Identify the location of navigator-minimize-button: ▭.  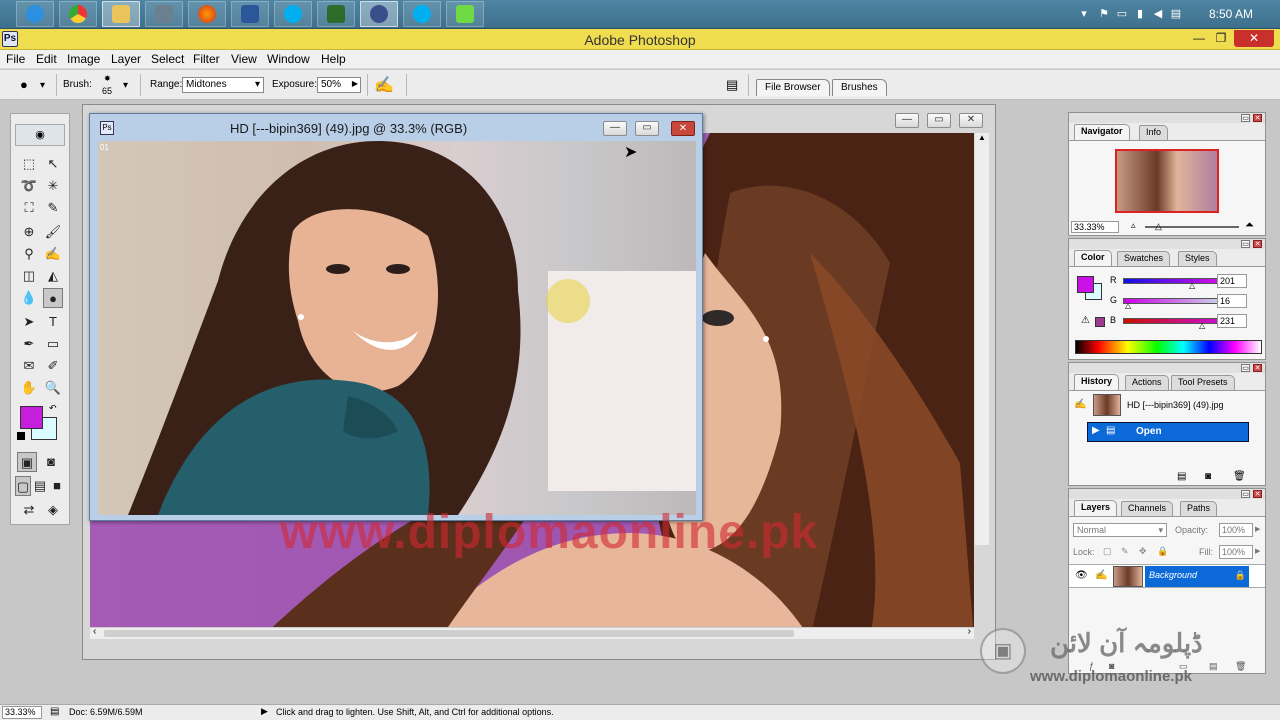
(1245, 118).